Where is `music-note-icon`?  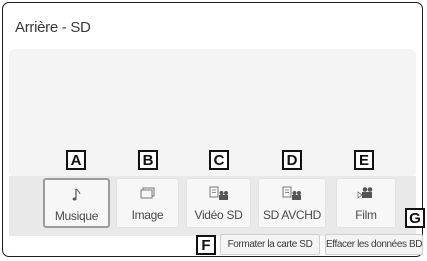 music-note-icon is located at coordinates (76, 195).